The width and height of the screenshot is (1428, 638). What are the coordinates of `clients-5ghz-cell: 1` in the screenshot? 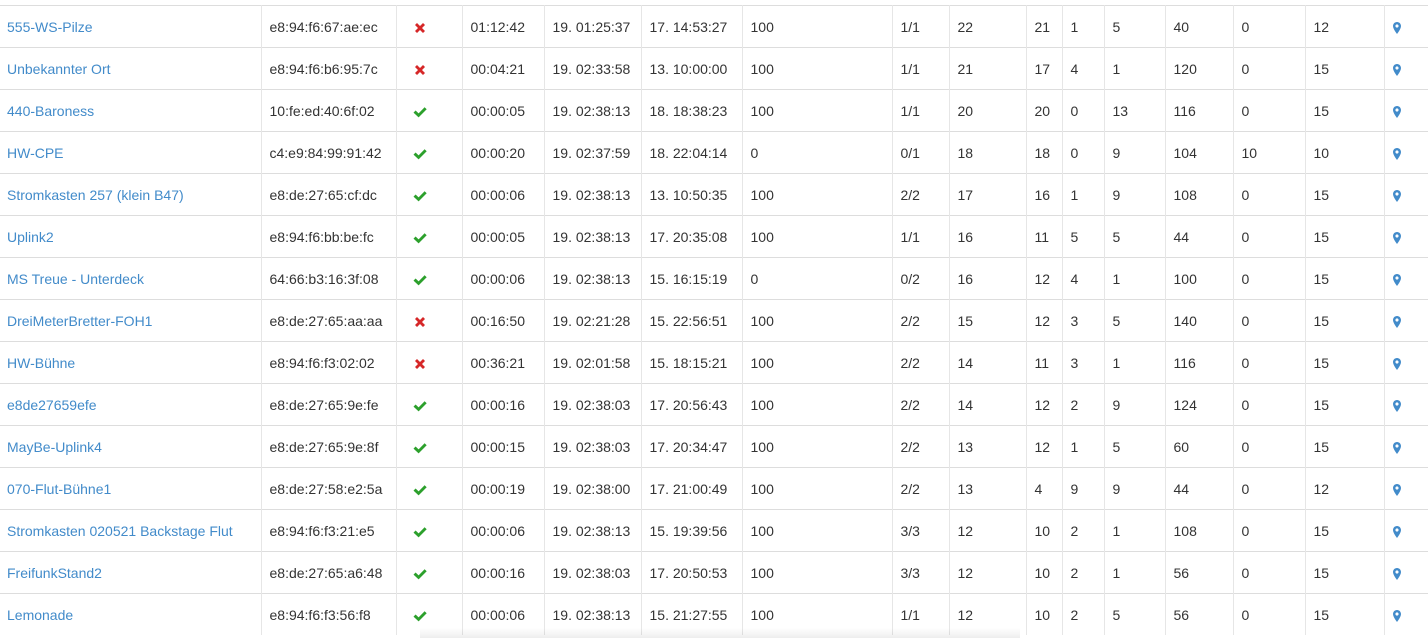 It's located at (1083, 26).